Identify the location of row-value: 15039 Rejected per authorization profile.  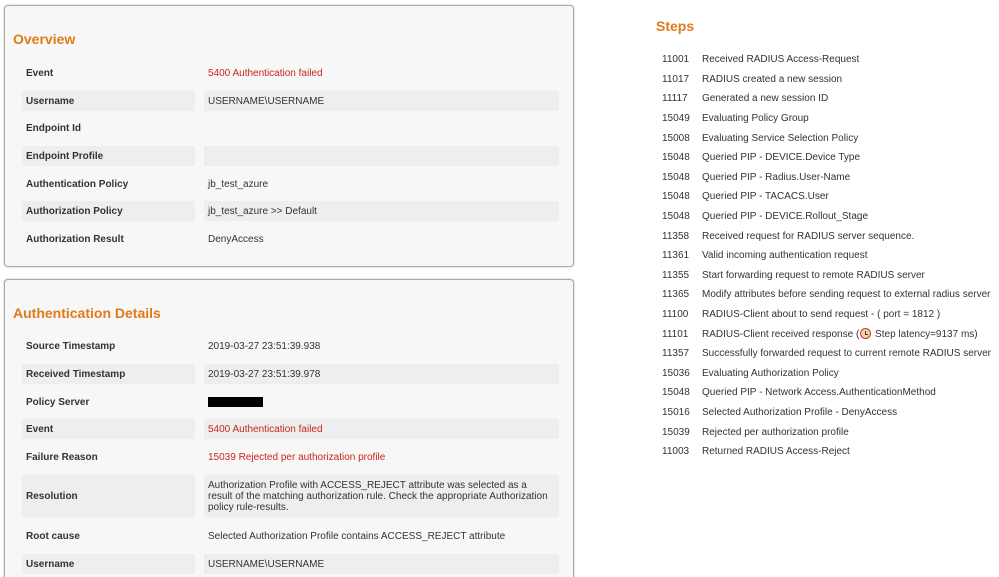
(297, 457).